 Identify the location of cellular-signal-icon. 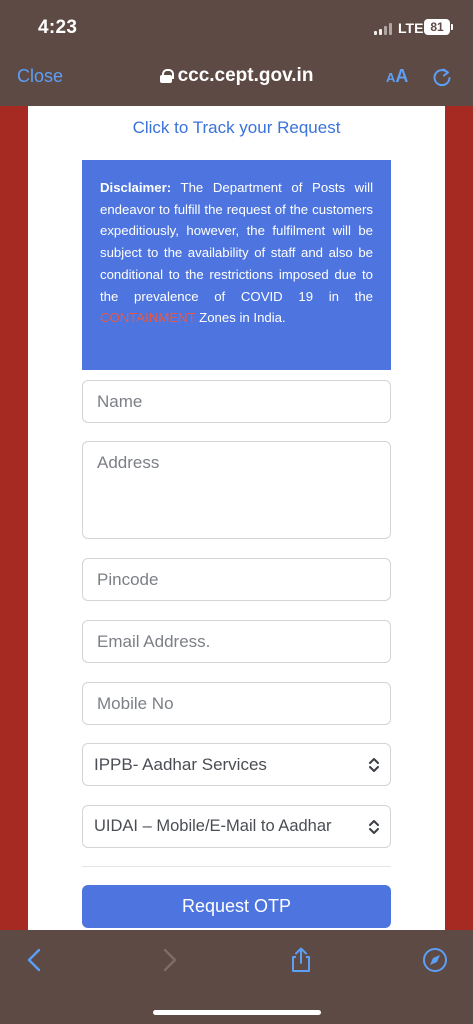
(384, 29).